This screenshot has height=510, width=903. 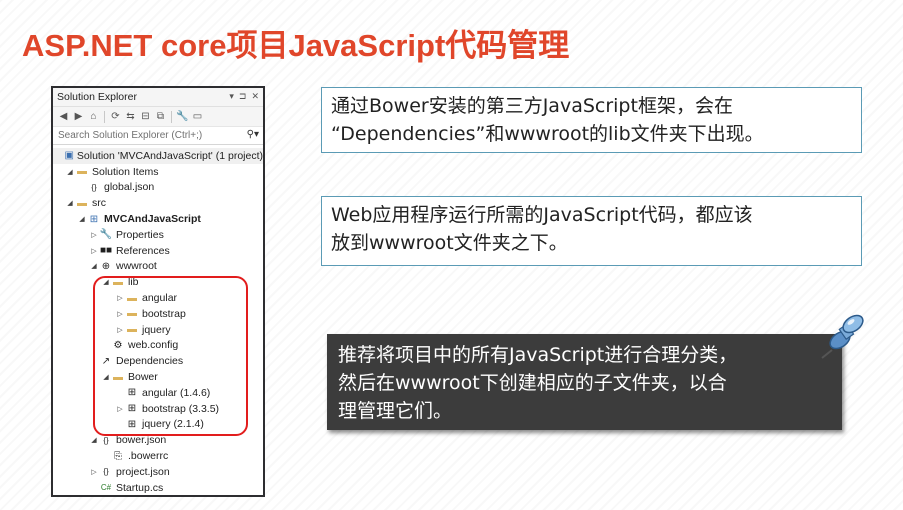 I want to click on csharp-file-icon: C#, so click(x=106, y=488).